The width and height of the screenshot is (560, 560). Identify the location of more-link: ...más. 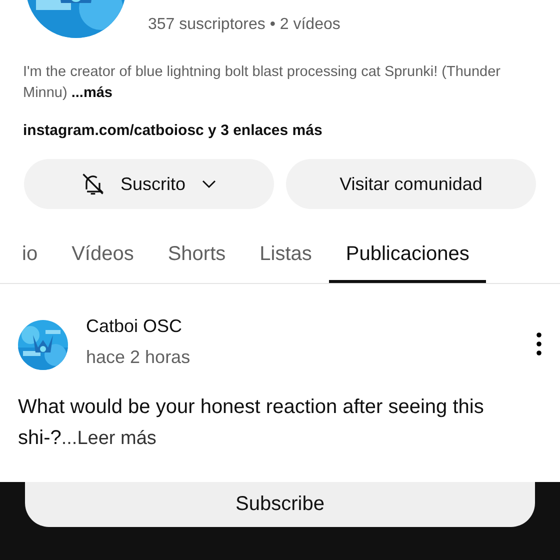
(91, 93).